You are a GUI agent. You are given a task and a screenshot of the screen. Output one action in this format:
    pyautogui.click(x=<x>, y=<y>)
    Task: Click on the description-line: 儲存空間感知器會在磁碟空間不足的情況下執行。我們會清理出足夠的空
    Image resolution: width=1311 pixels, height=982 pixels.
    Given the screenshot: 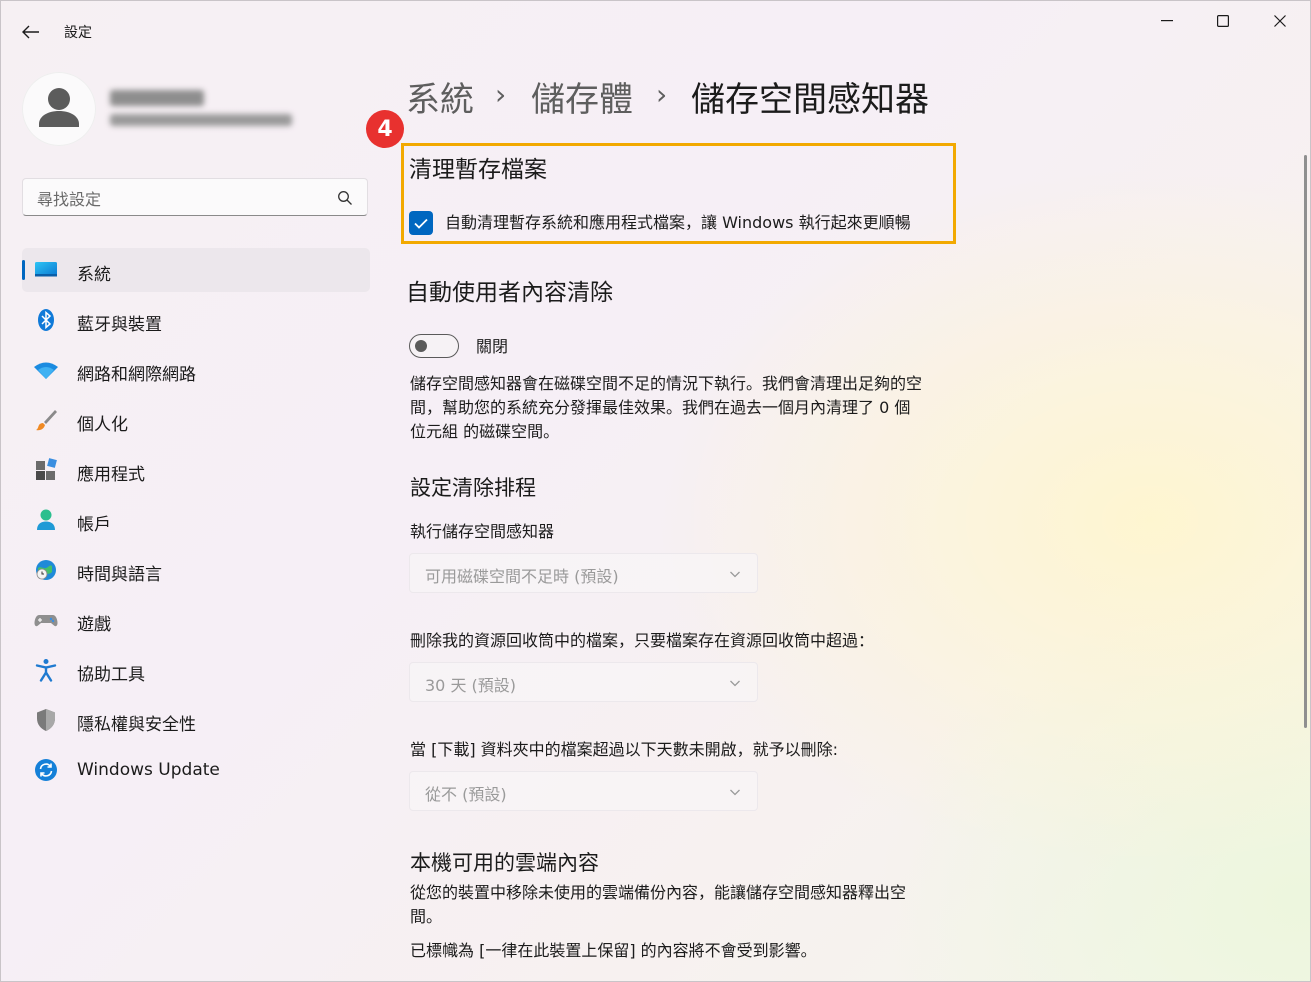 What is the action you would take?
    pyautogui.click(x=666, y=383)
    